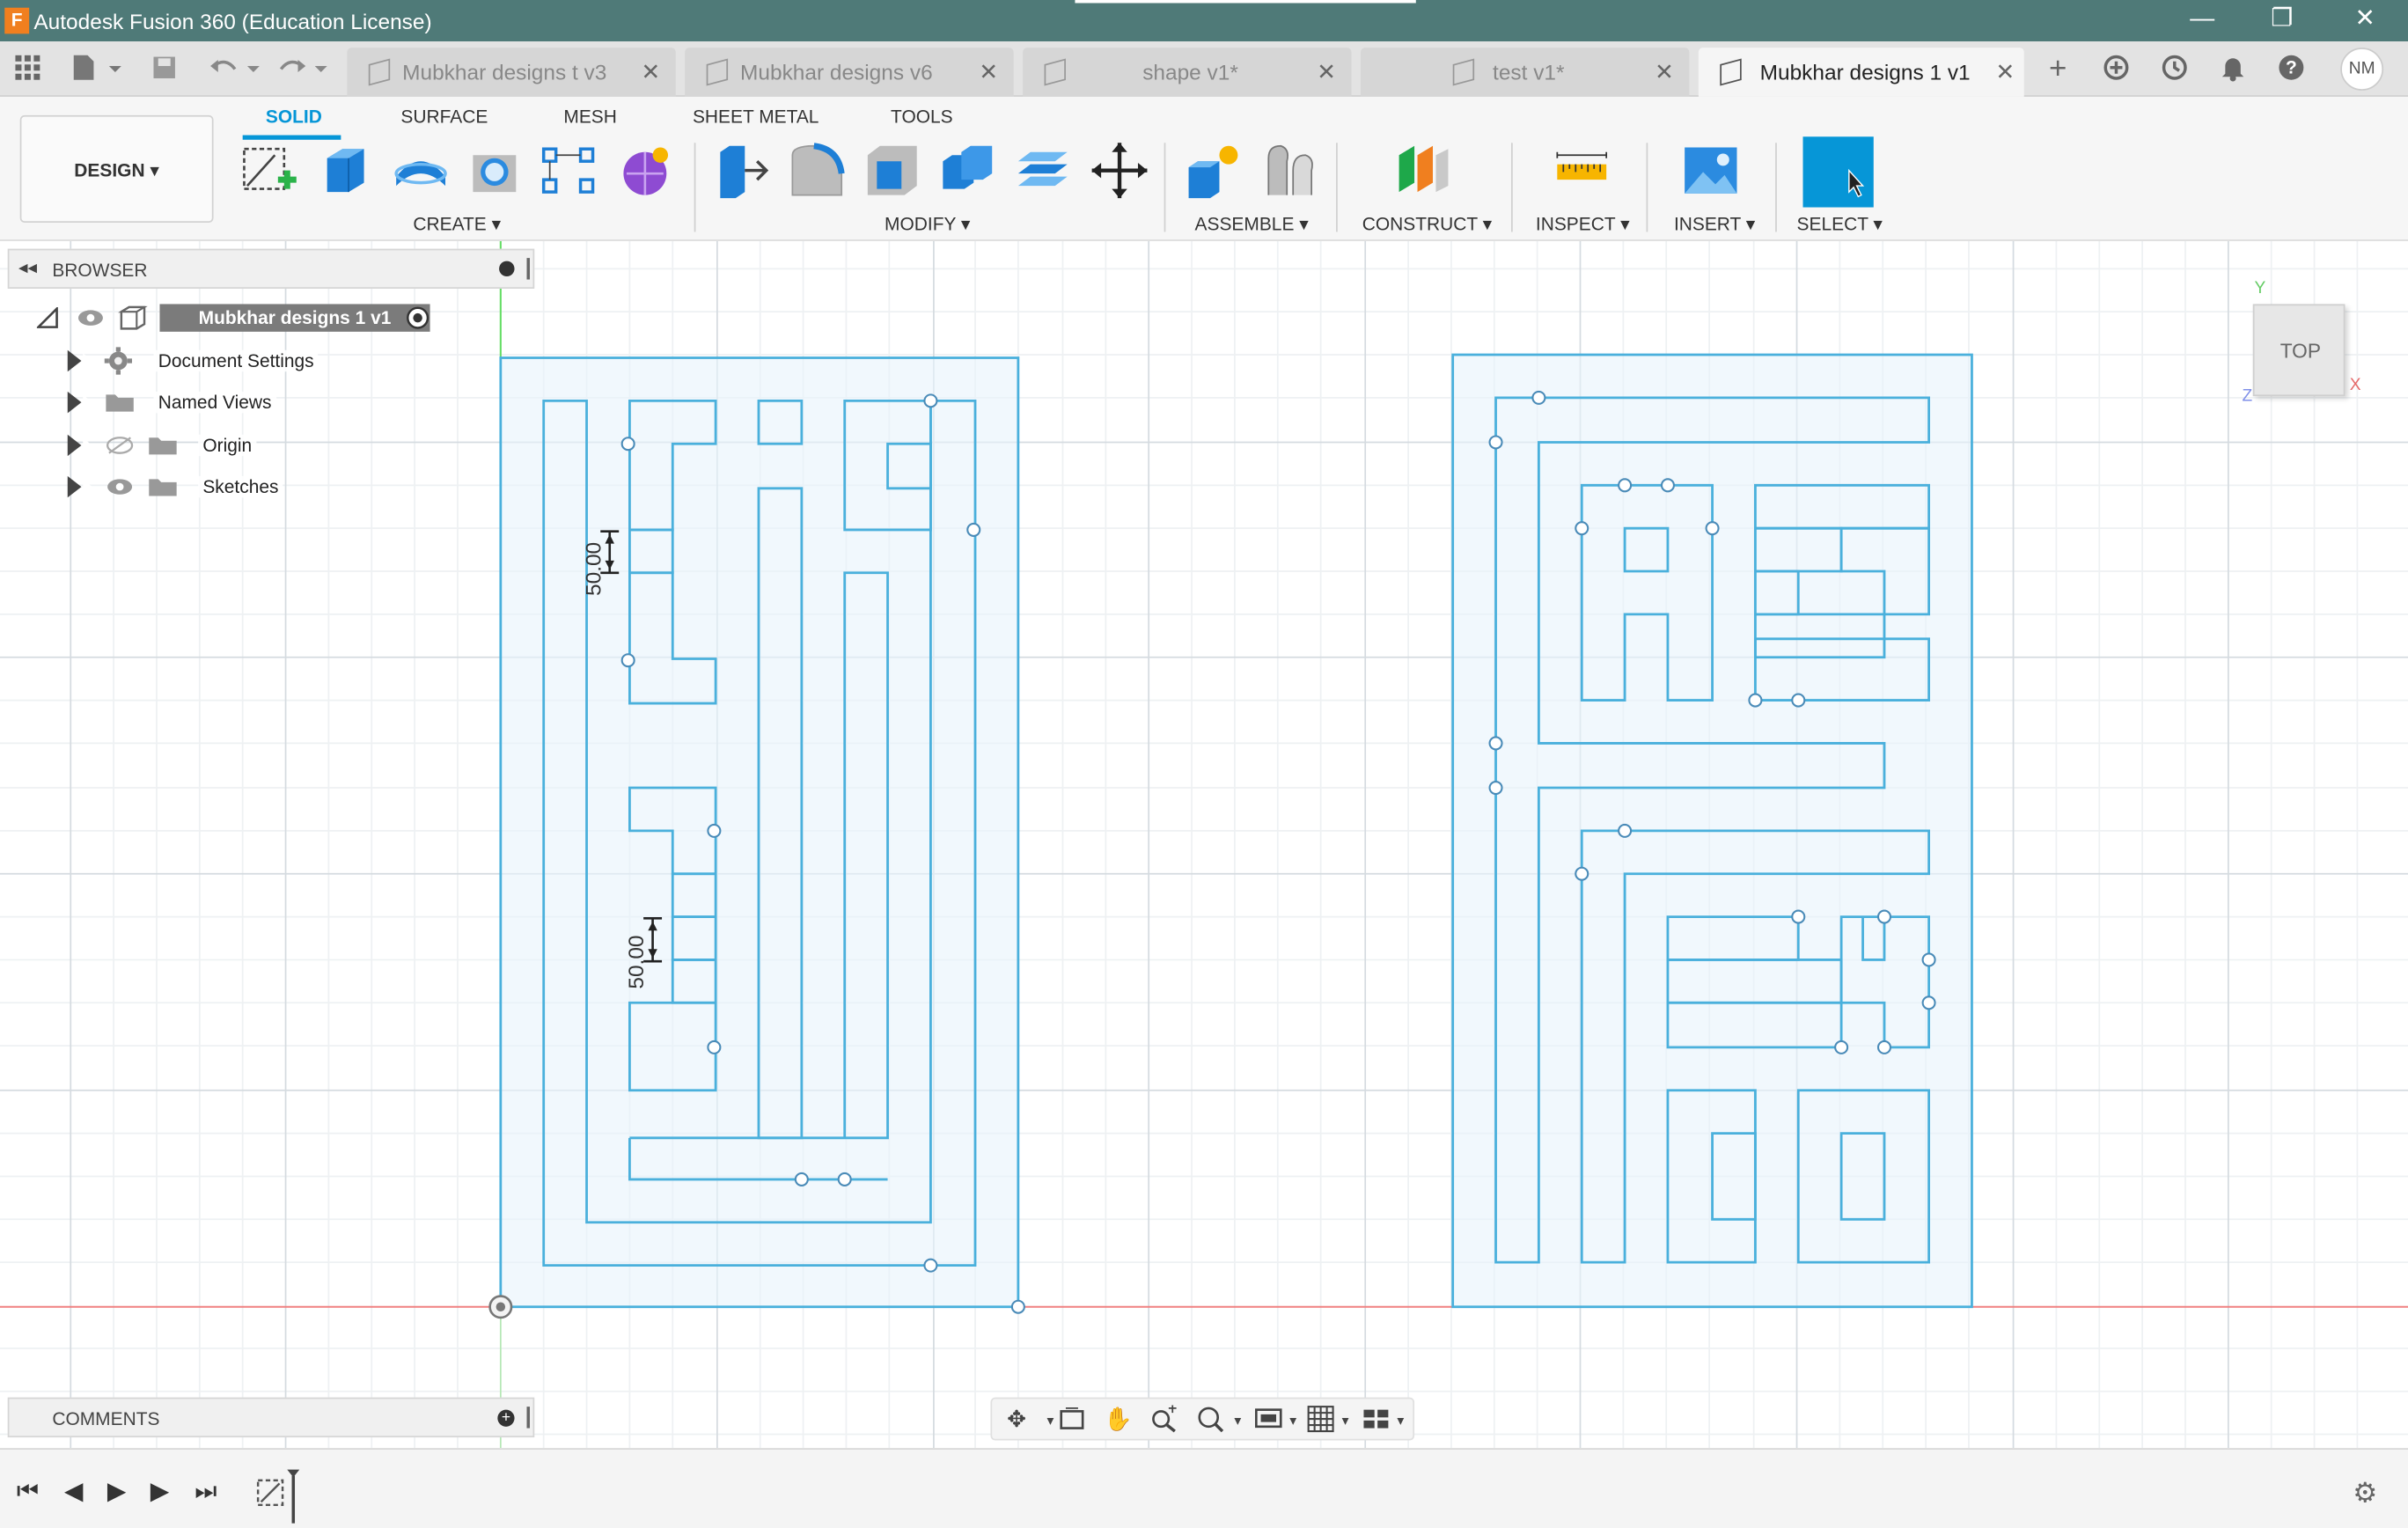  I want to click on browser-item-document-settings: Document Settings, so click(221, 361).